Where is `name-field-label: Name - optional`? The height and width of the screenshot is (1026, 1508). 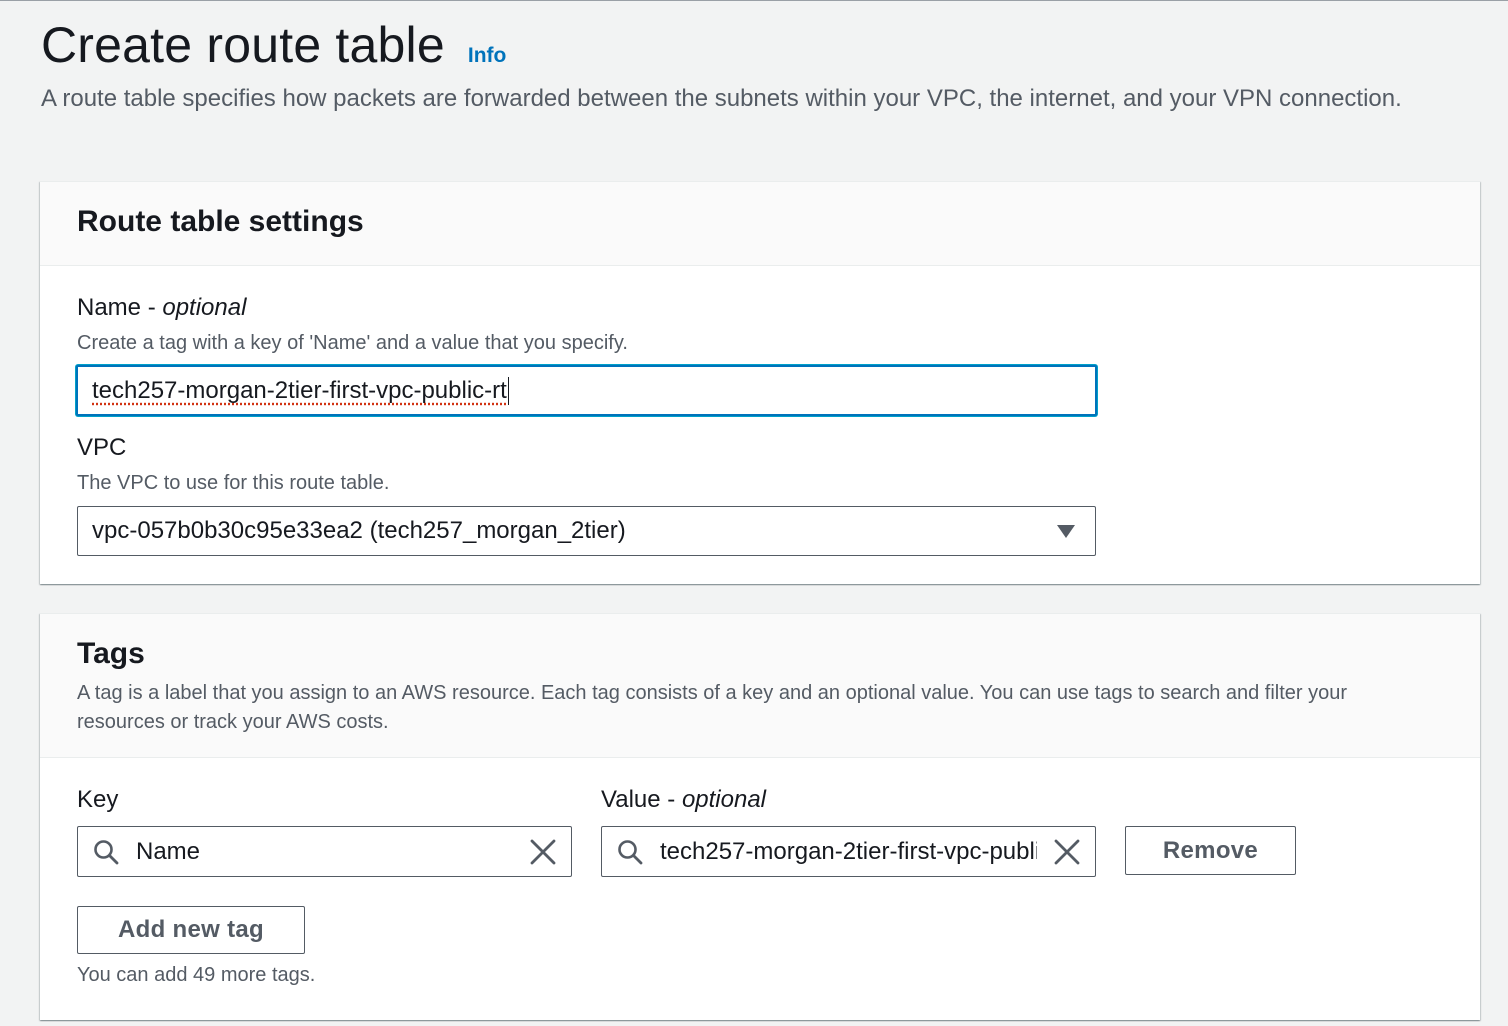 name-field-label: Name - optional is located at coordinates (161, 308).